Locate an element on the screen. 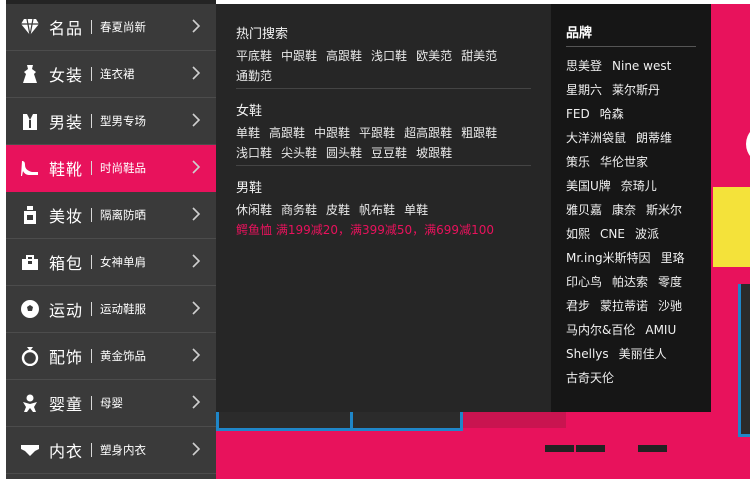  soccer-ball-icon is located at coordinates (30, 309).